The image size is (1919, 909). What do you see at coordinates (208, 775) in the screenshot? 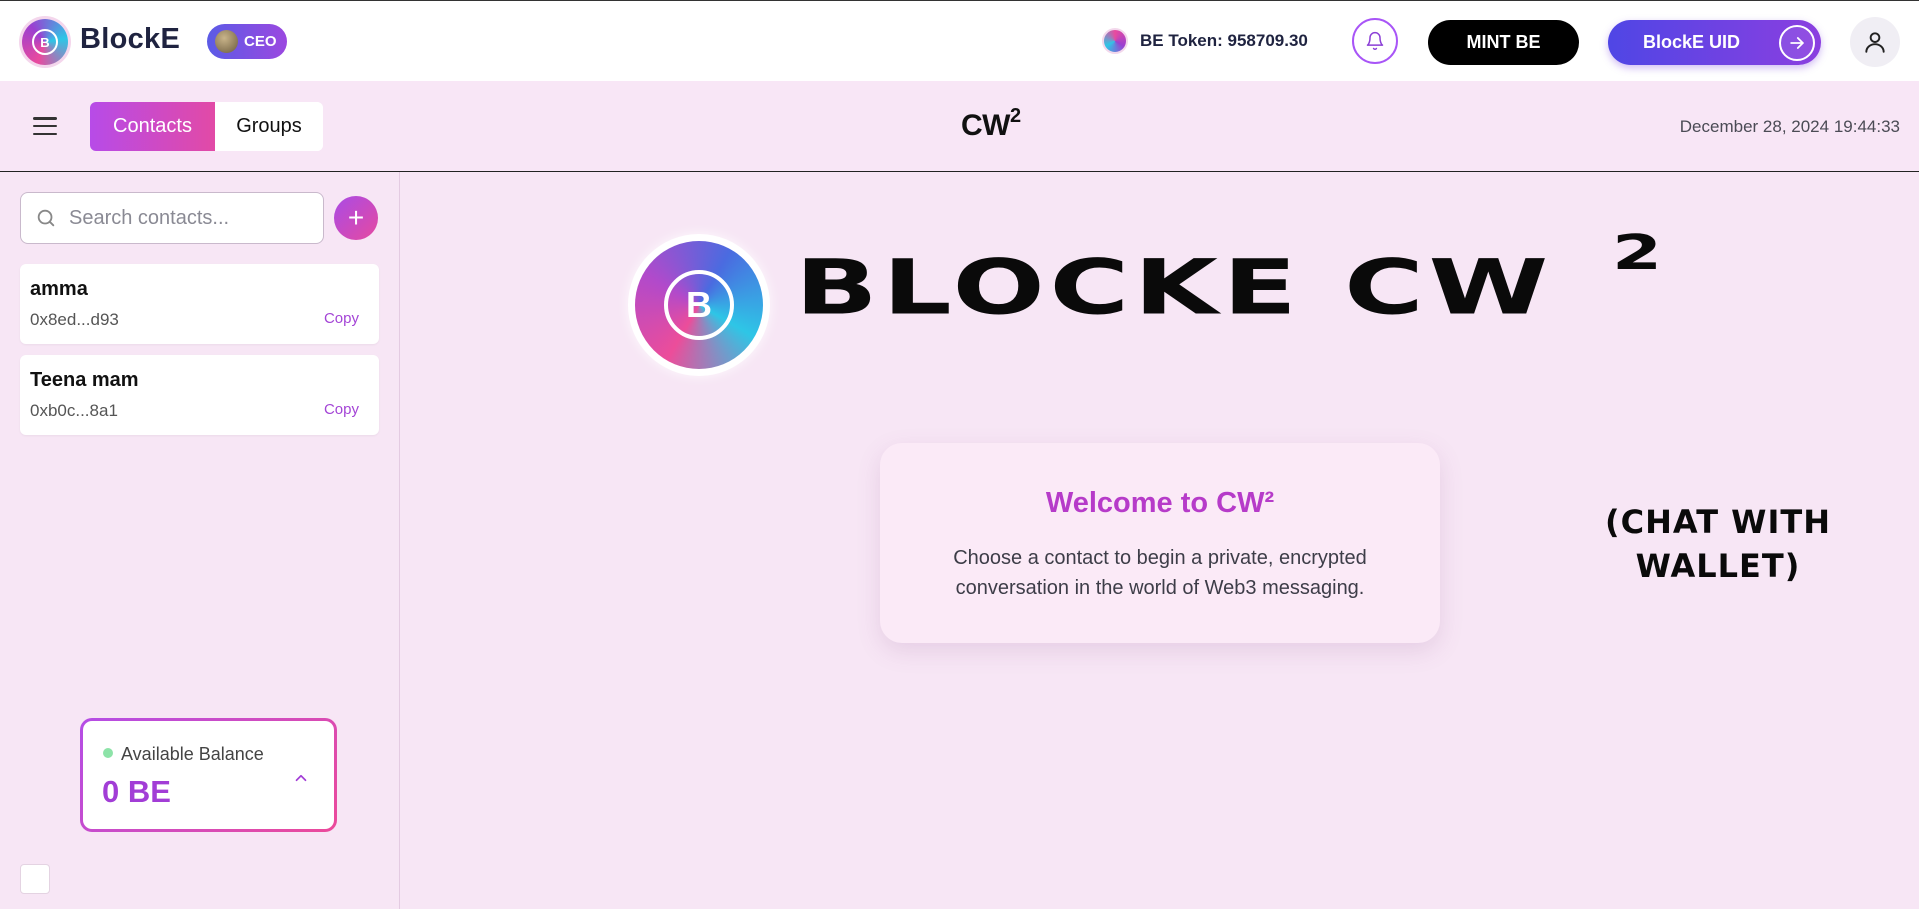
I see `balance-card: Available Balance 0 BE` at bounding box center [208, 775].